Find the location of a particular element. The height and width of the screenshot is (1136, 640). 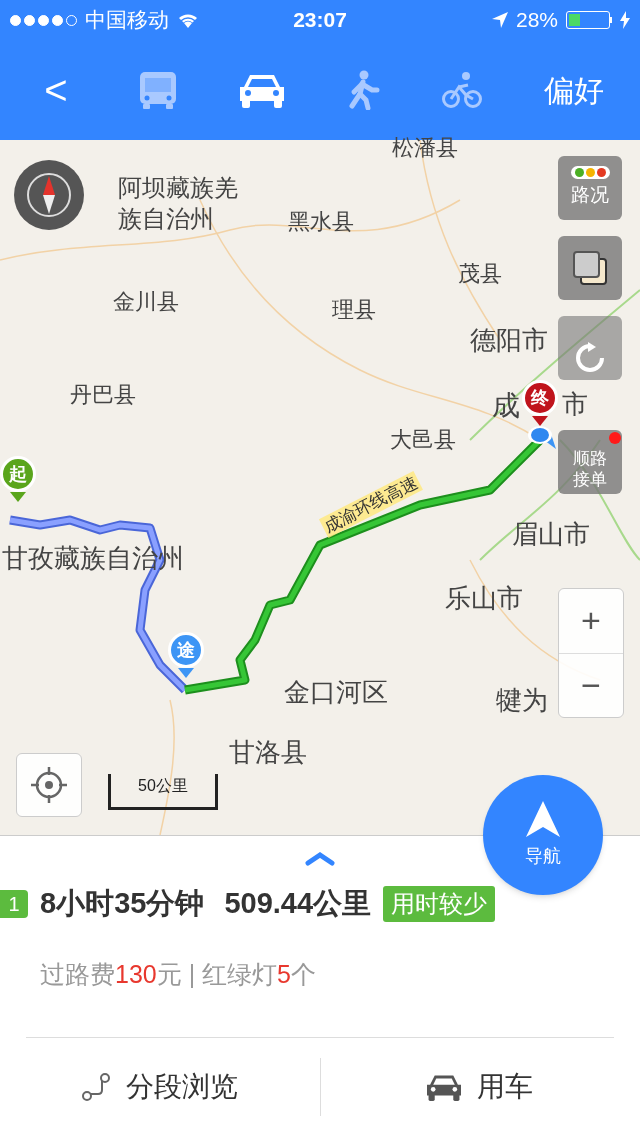

place-label: 金川县 is located at coordinates (146, 302).